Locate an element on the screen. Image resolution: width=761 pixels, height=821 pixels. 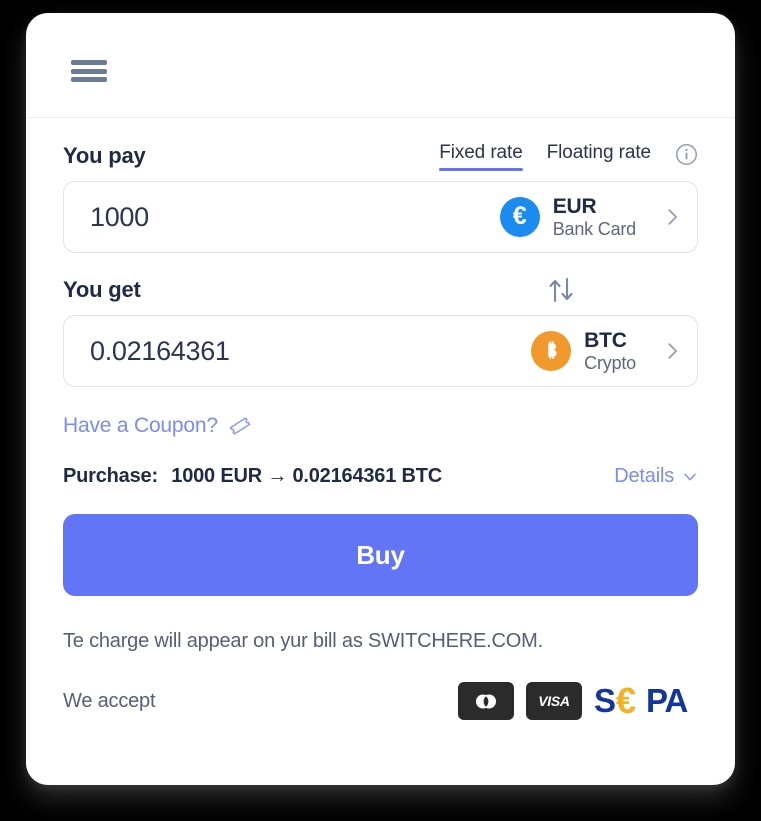
purchase-text: Purchase: 1000 EUR → 0.02164361 BTC is located at coordinates (252, 476).